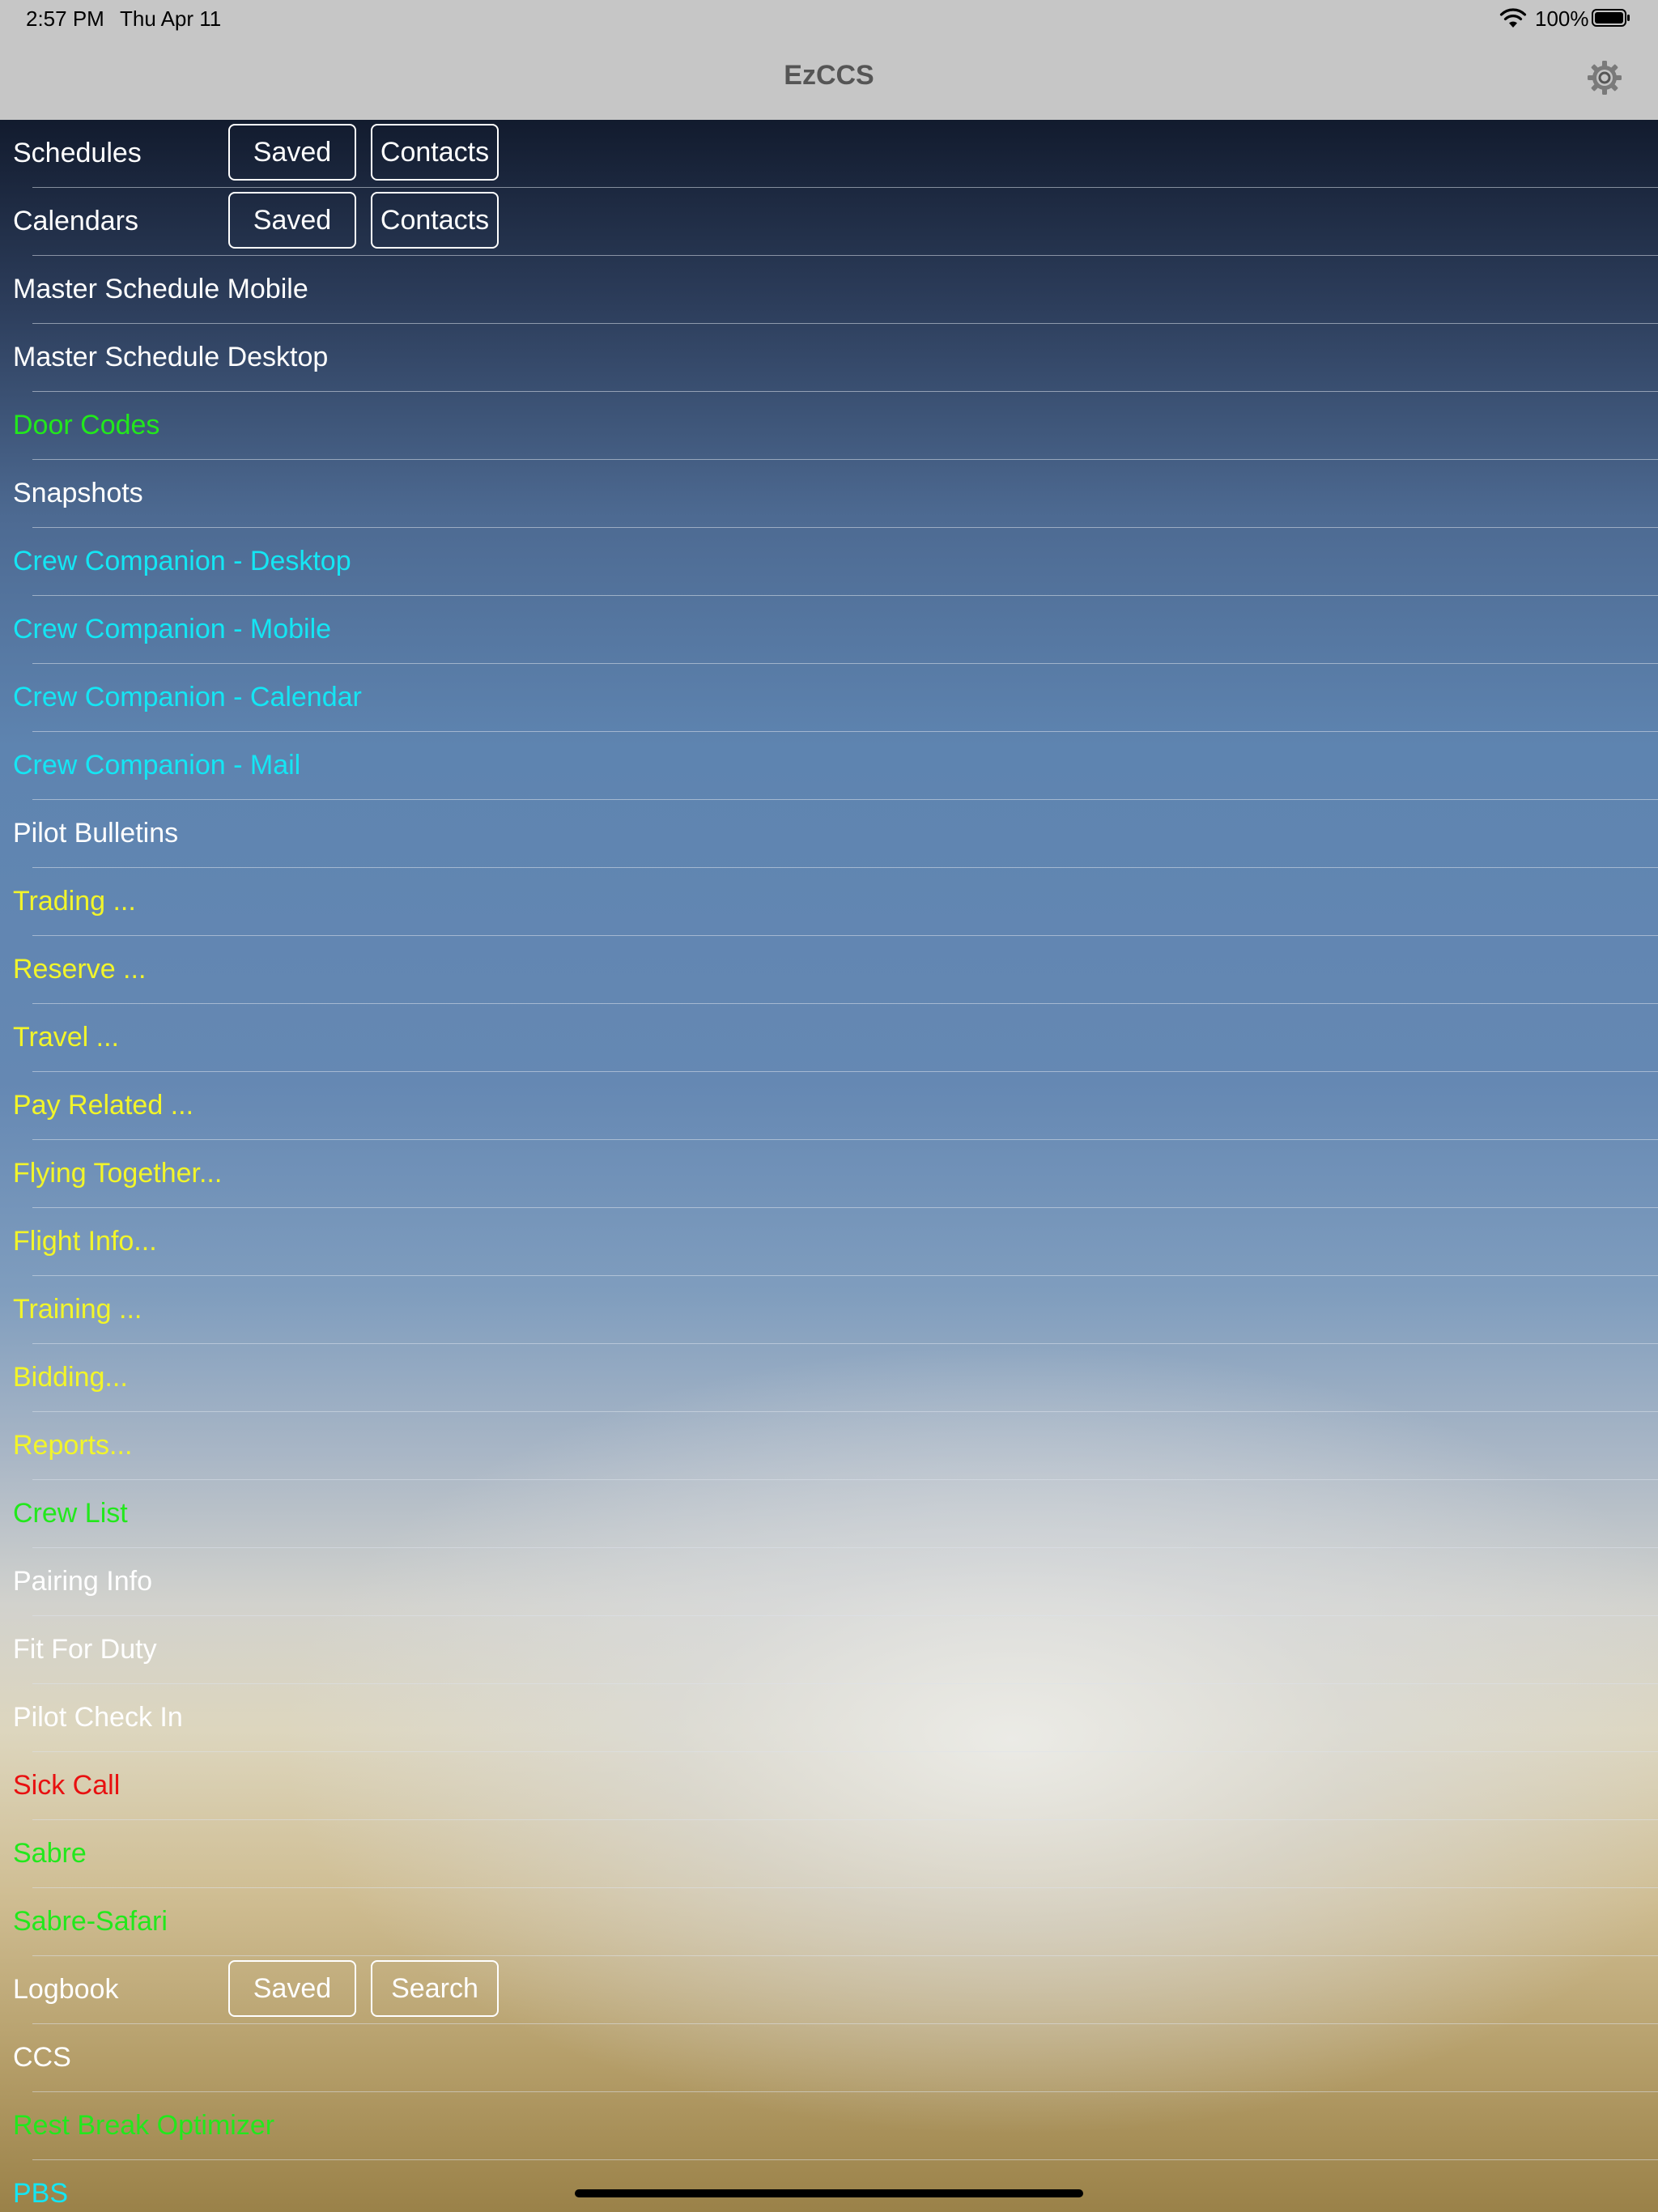 Image resolution: width=1658 pixels, height=2212 pixels. What do you see at coordinates (67, 1786) in the screenshot?
I see `menu-item-label: Sick Call` at bounding box center [67, 1786].